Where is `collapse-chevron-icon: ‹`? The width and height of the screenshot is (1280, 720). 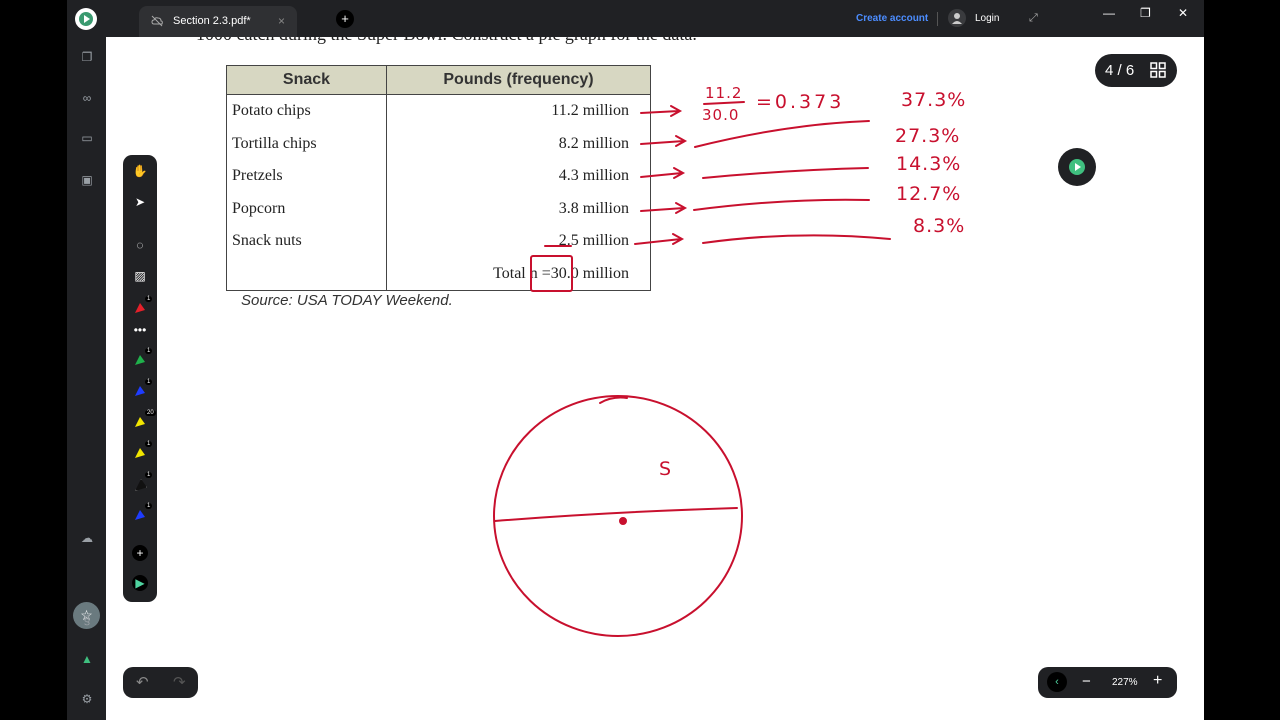 collapse-chevron-icon: ‹ is located at coordinates (1057, 682).